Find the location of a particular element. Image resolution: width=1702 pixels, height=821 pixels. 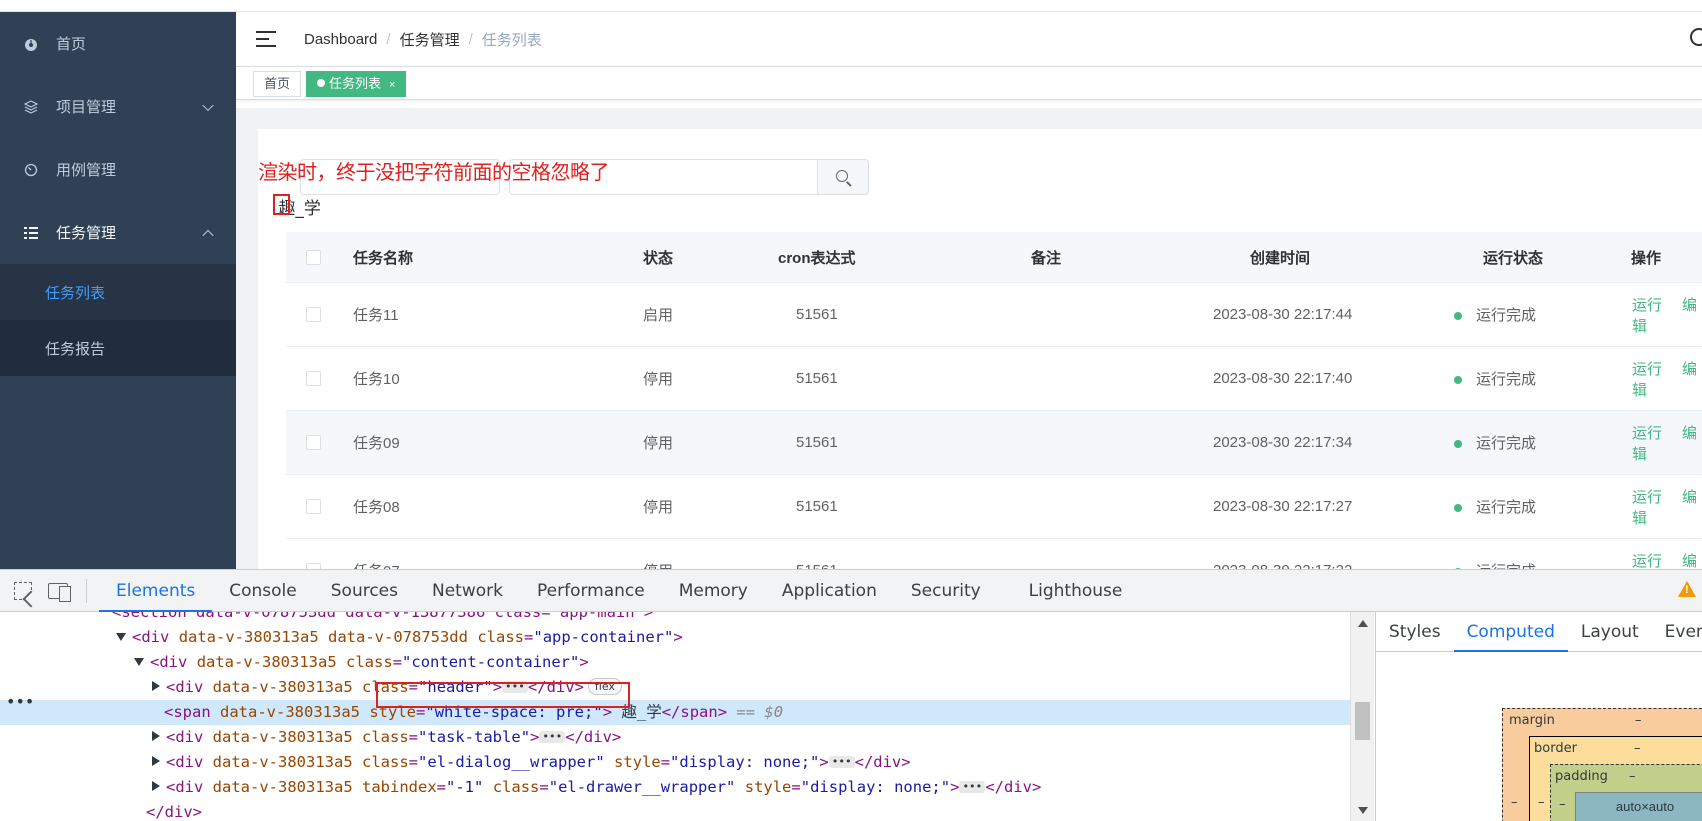

dom-node-close-div: </div> is located at coordinates (675, 810).